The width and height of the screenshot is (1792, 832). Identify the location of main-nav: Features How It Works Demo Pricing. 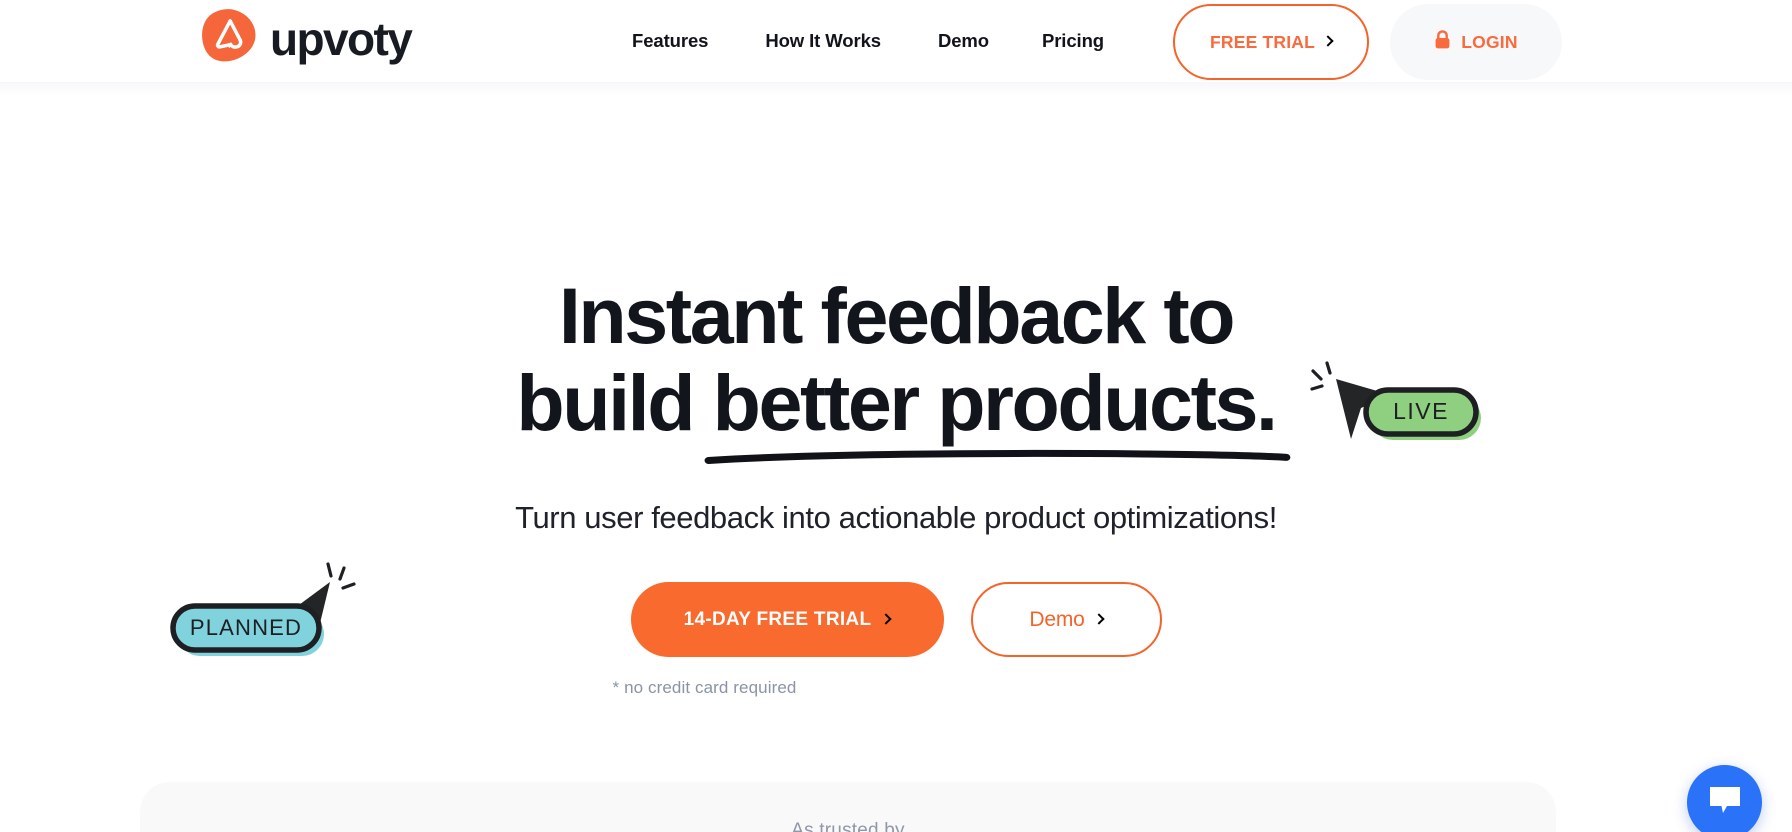
(868, 41).